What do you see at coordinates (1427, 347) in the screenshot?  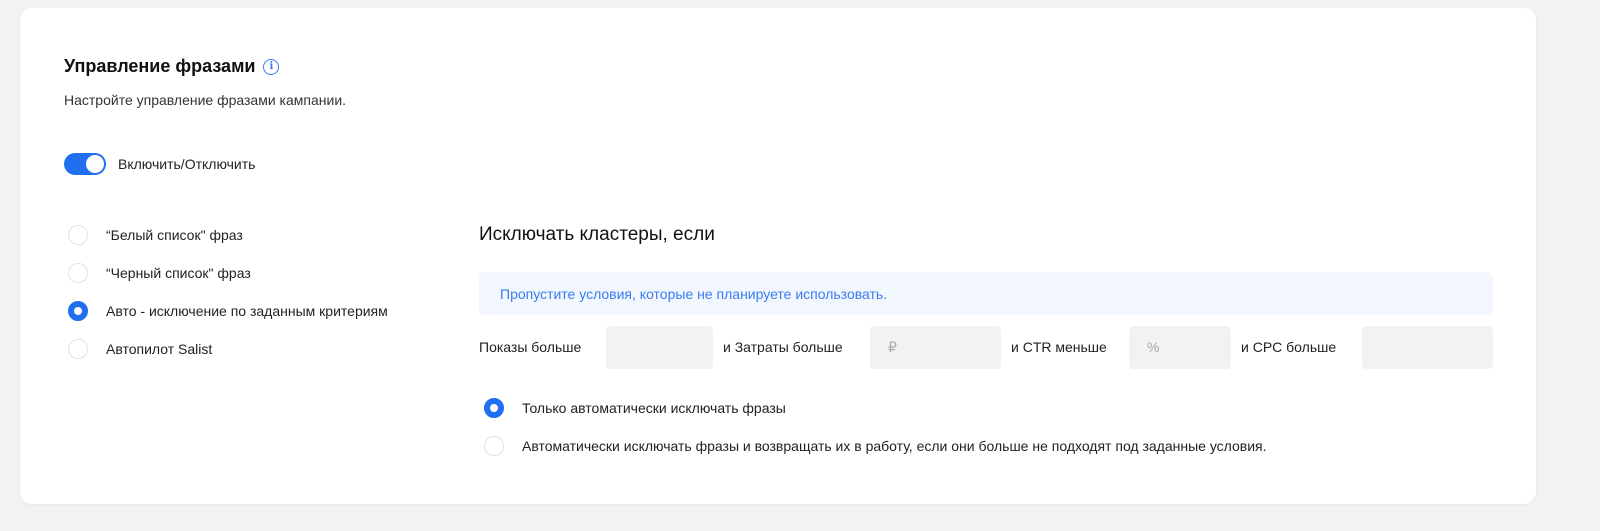 I see `cpc-input` at bounding box center [1427, 347].